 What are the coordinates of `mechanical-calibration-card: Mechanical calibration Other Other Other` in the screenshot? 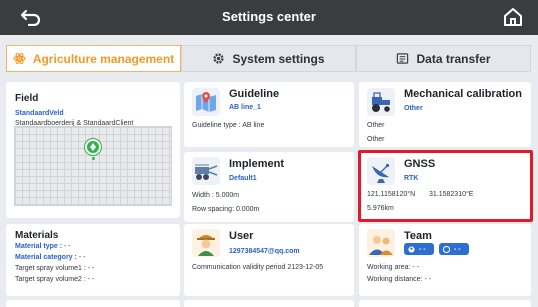 It's located at (445, 114).